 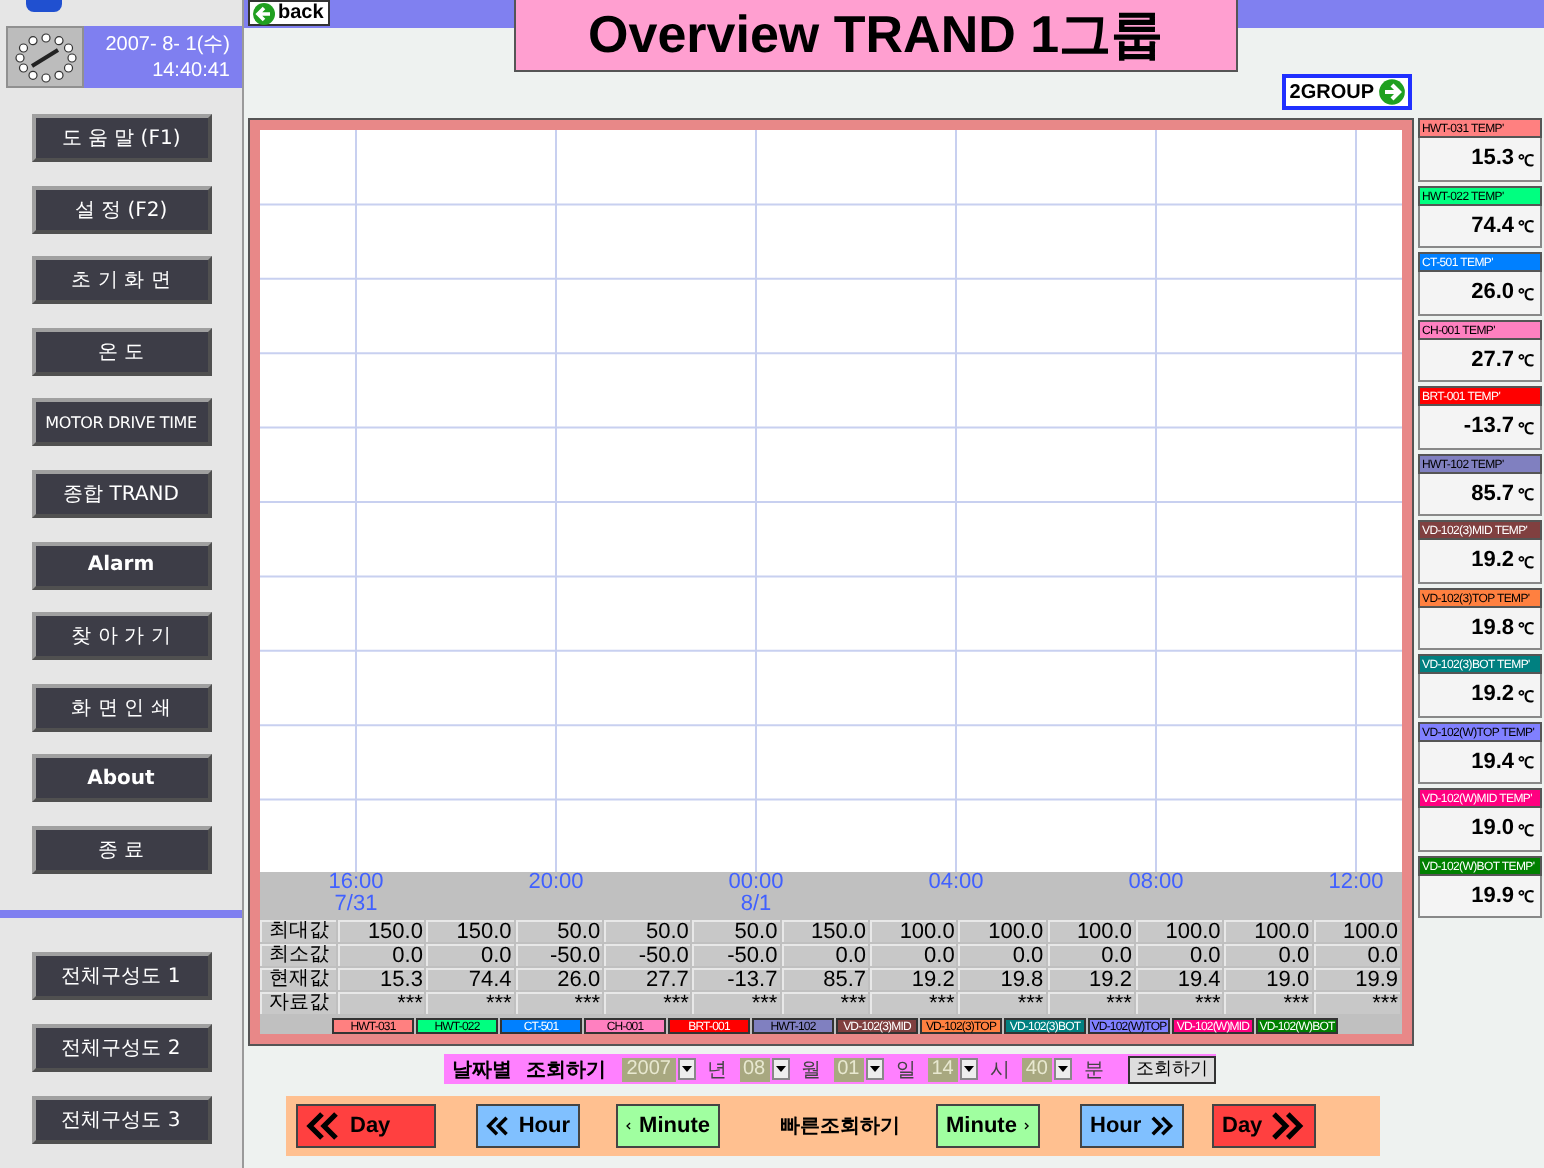 What do you see at coordinates (956, 883) in the screenshot?
I see `time-axis-label: 04:00` at bounding box center [956, 883].